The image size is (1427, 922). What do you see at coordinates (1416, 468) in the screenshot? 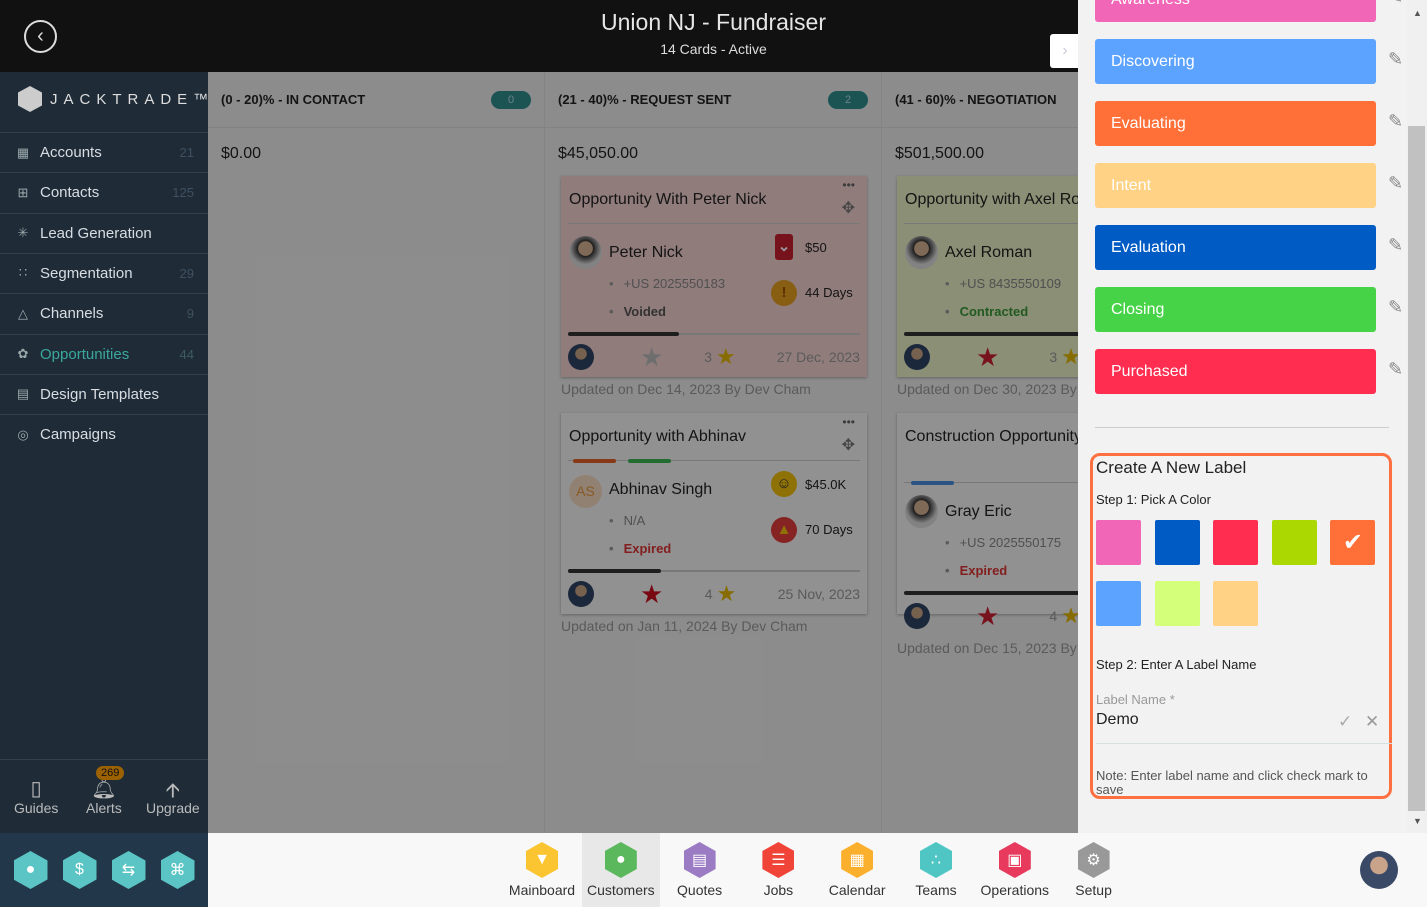
I see `scrollbar-thumb` at bounding box center [1416, 468].